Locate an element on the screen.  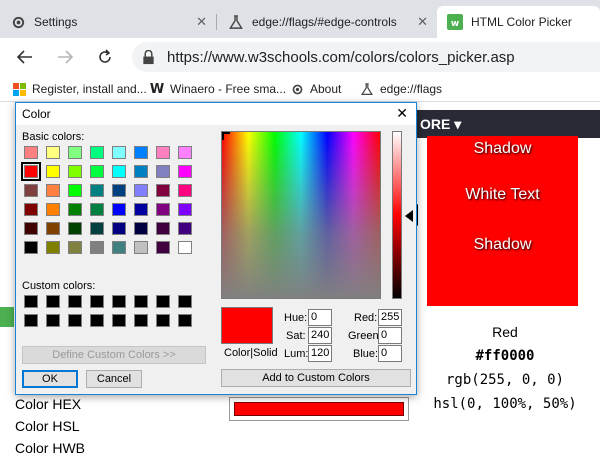
color-input-swatch is located at coordinates (319, 409).